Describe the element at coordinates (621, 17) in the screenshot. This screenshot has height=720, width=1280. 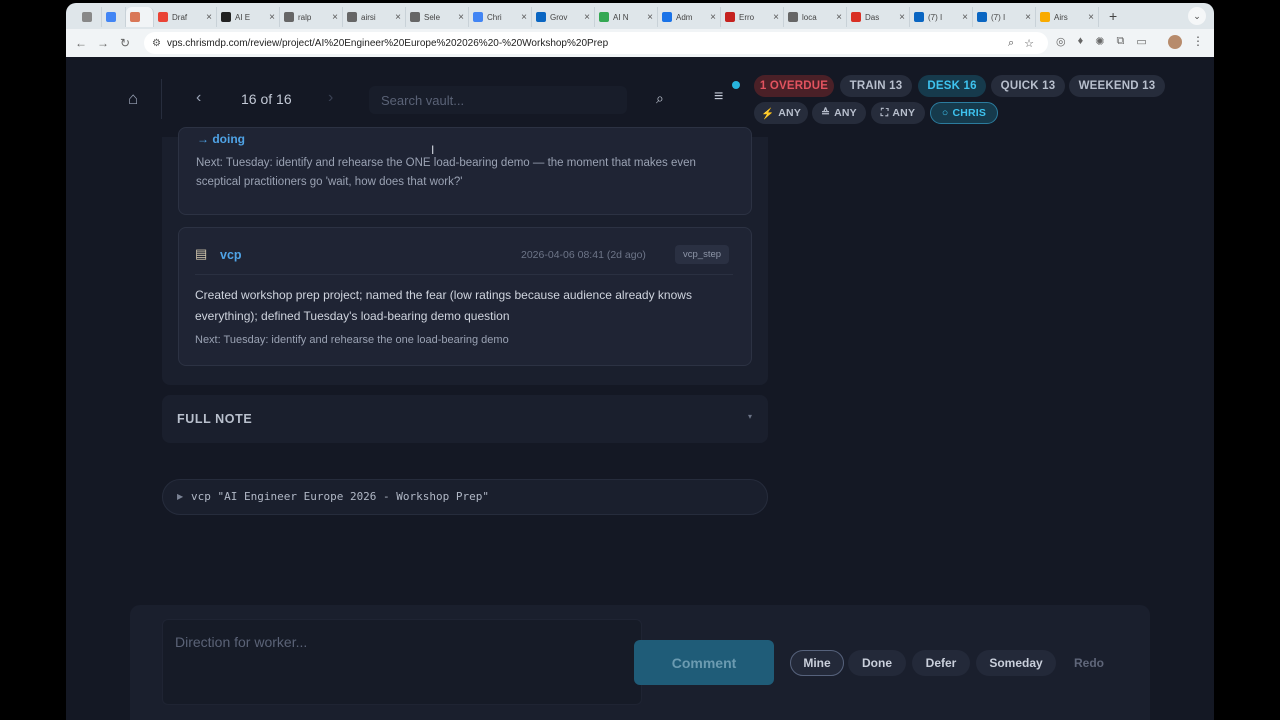
I see `tab-title: AI N` at that location.